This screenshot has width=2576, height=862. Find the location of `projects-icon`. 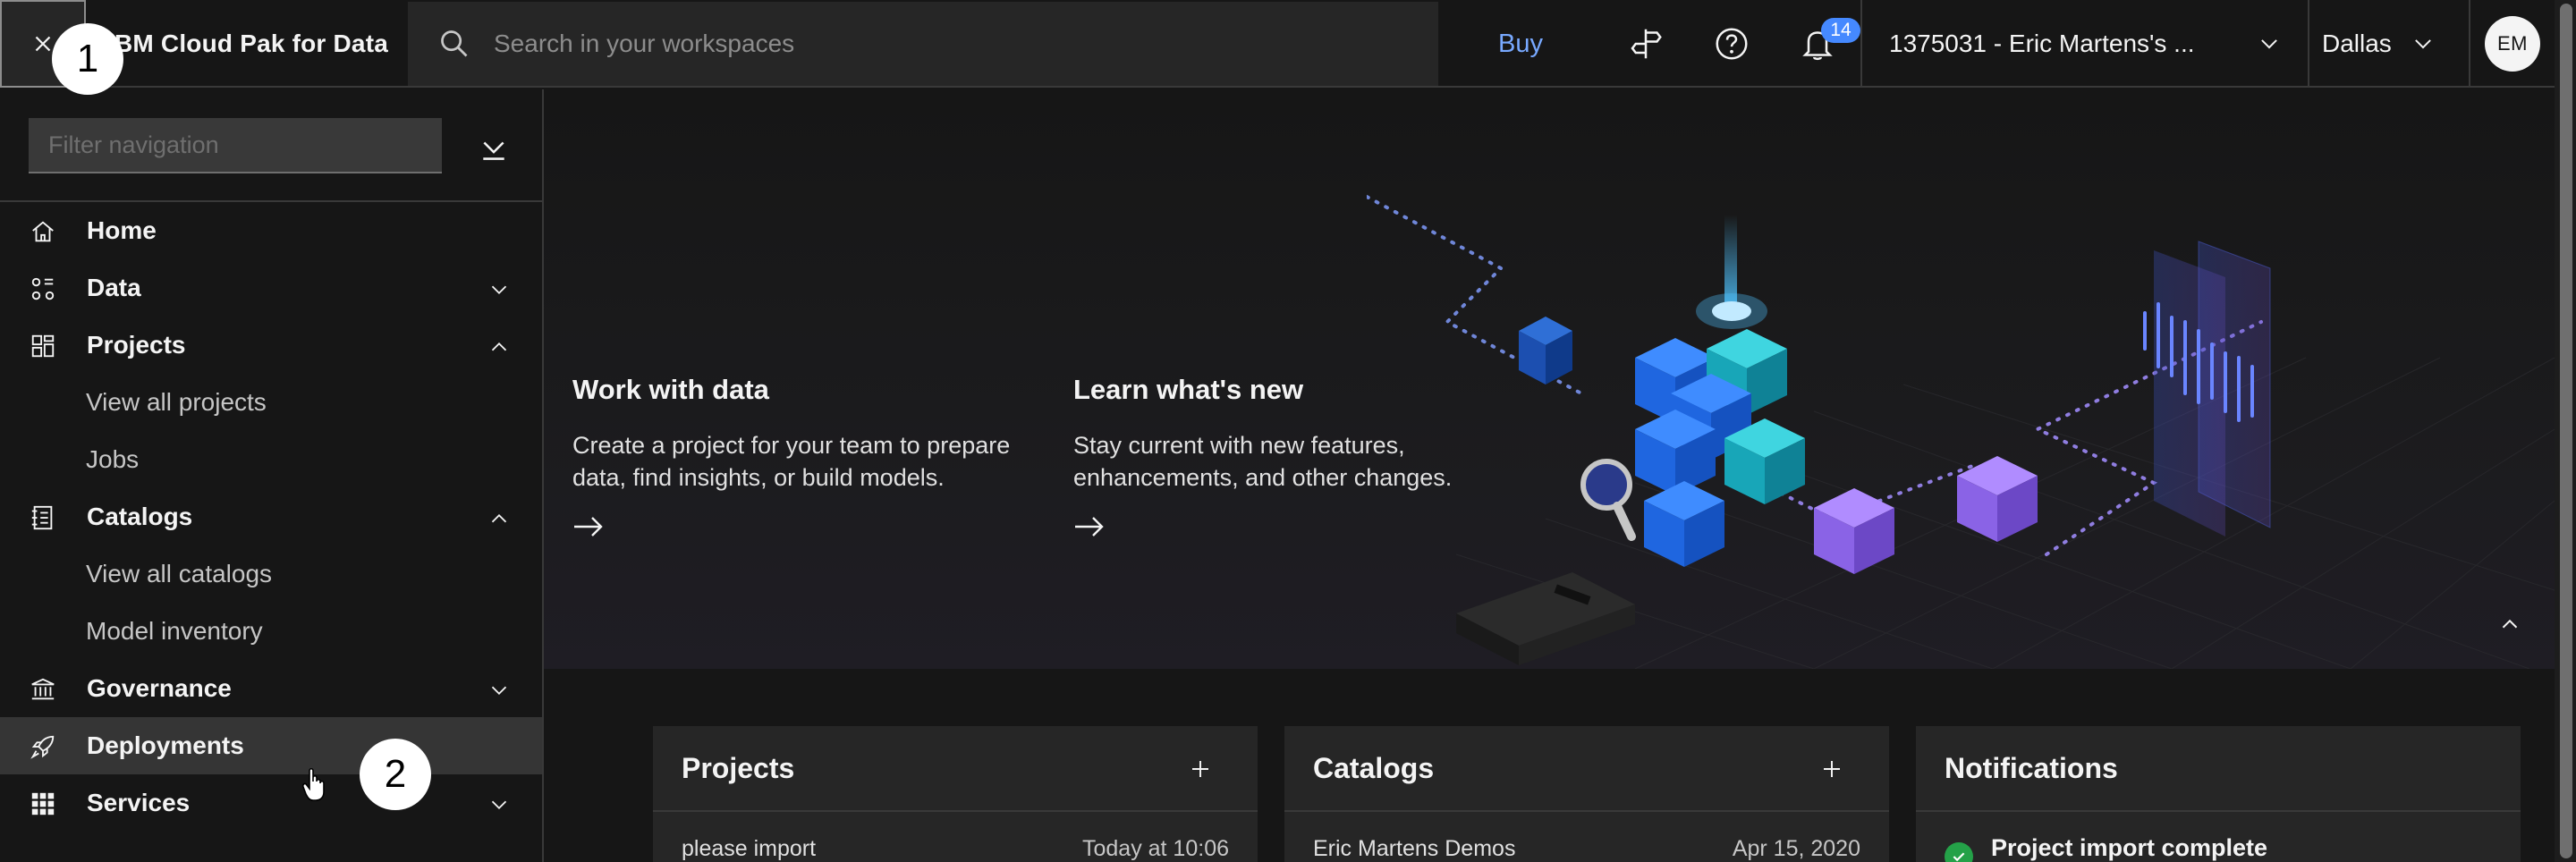

projects-icon is located at coordinates (43, 346).